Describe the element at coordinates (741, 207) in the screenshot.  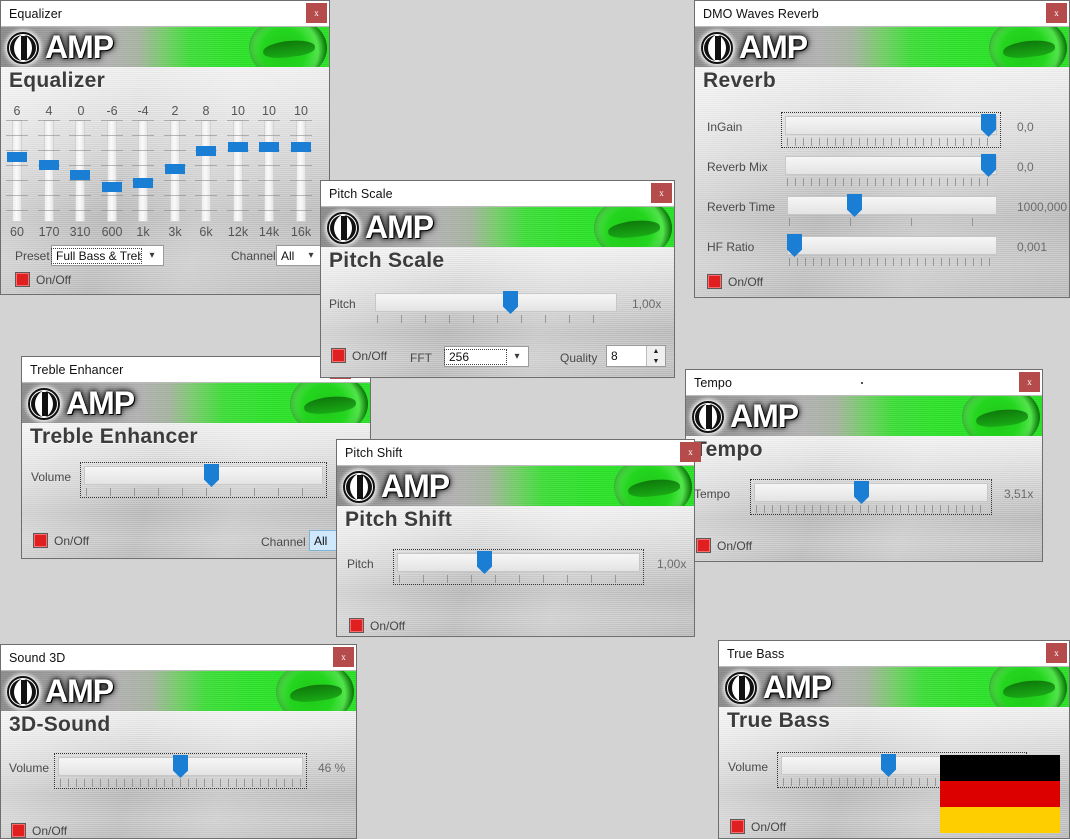
I see `reverbtime-label: Reverb Time` at that location.